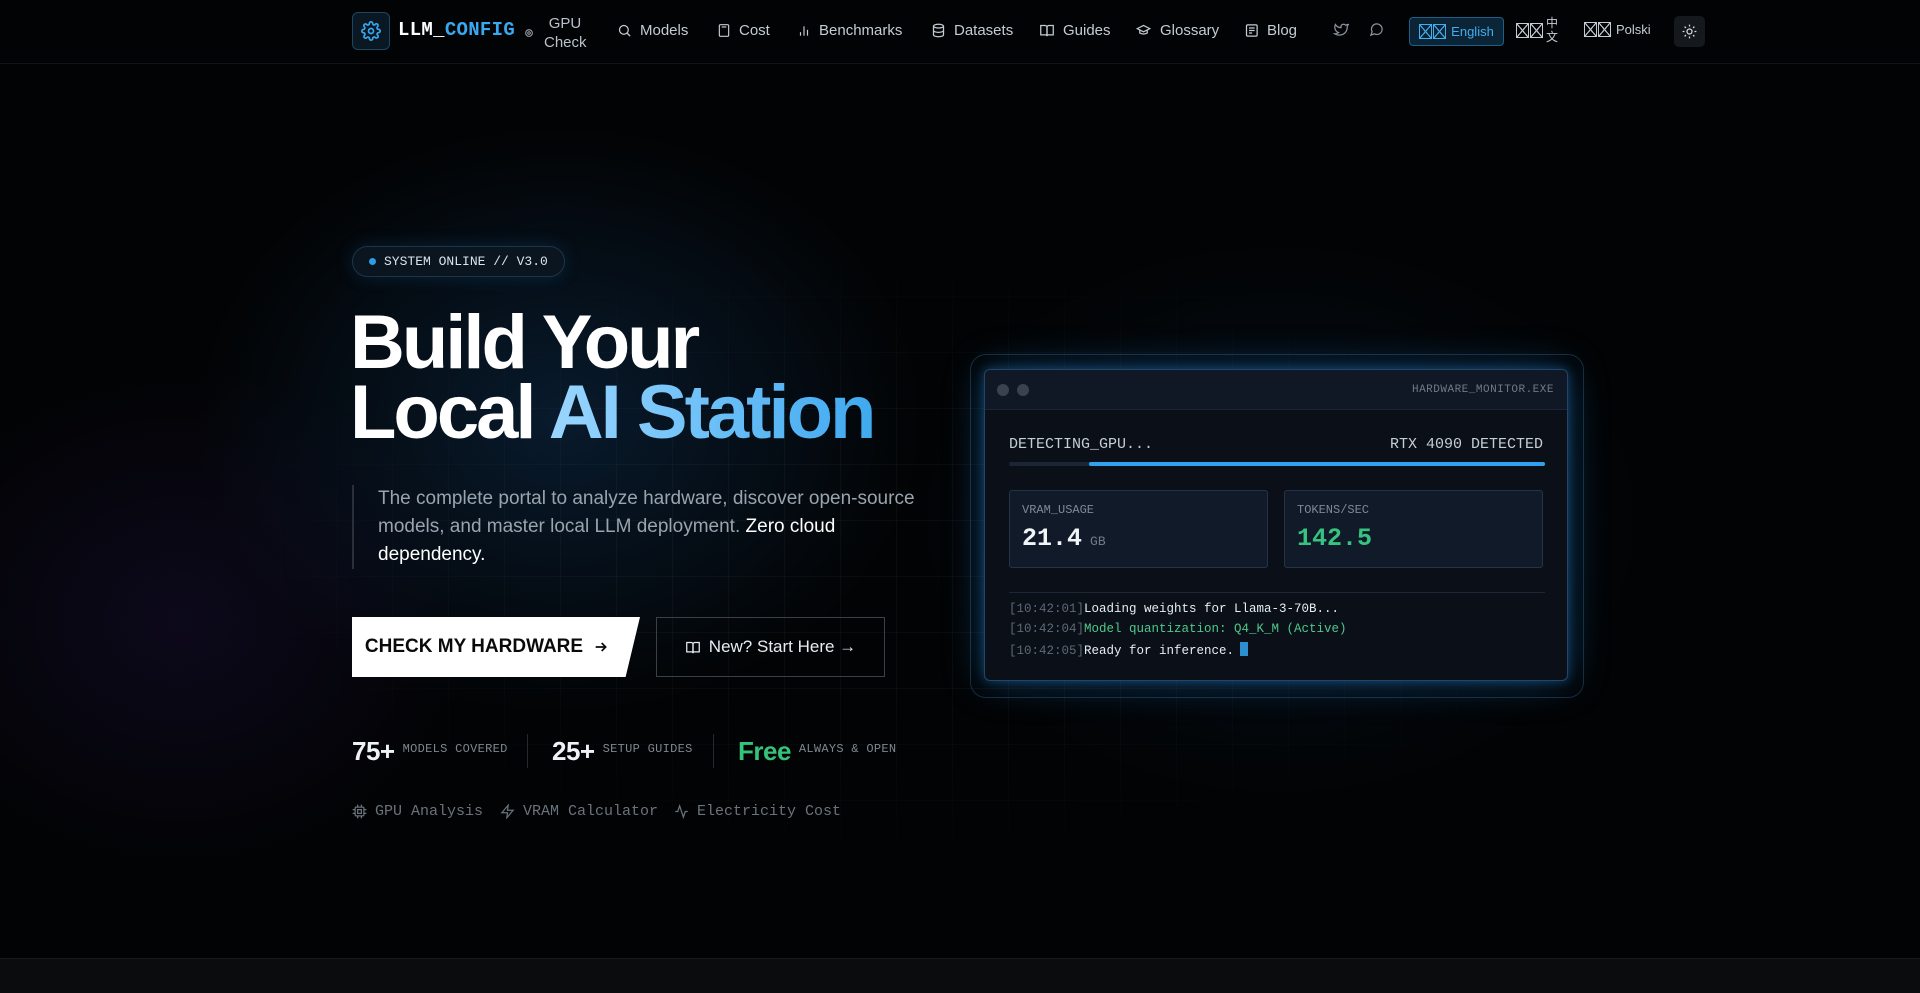 This screenshot has width=1920, height=993. What do you see at coordinates (861, 30) in the screenshot?
I see `nav-label-benchmarks: Benchmarks` at bounding box center [861, 30].